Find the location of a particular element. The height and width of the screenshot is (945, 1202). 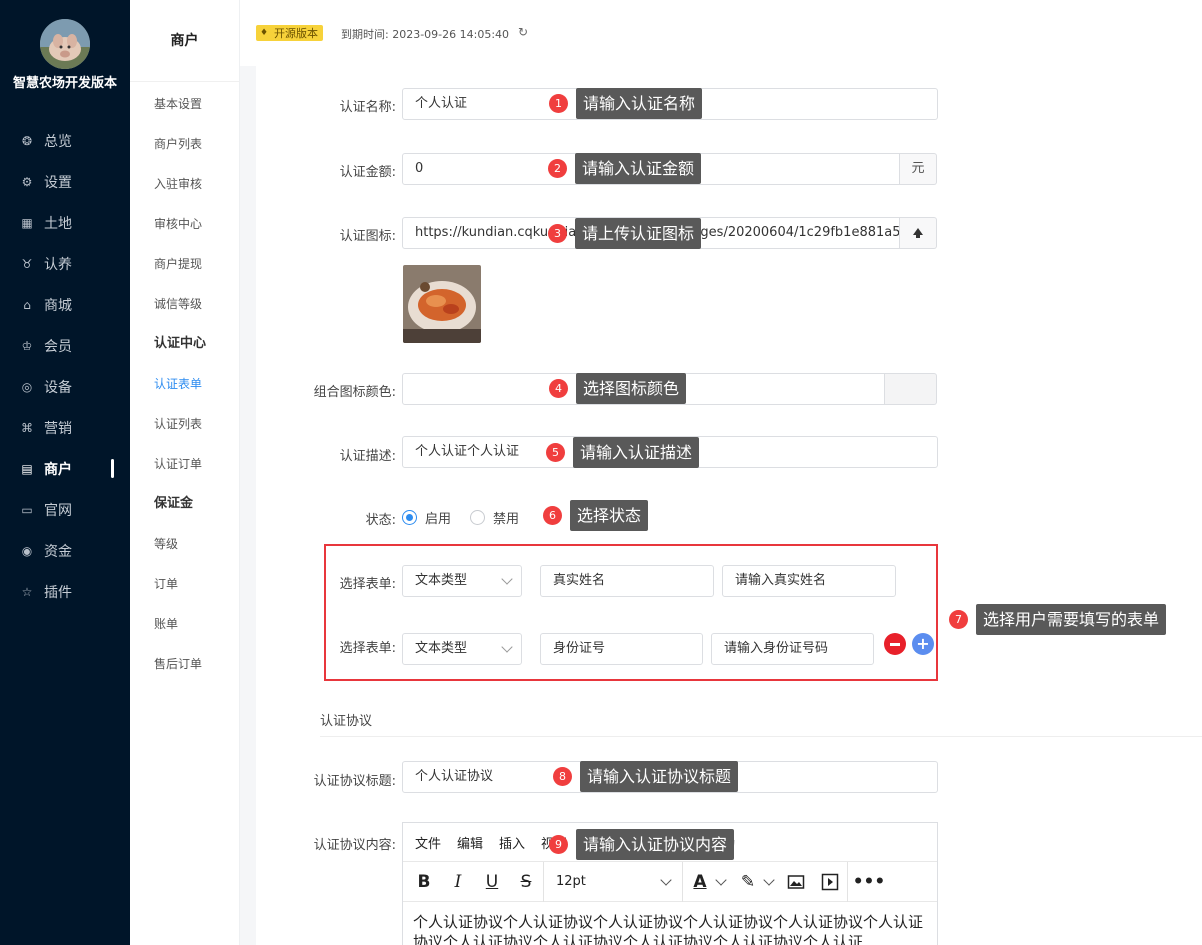

upload-button is located at coordinates (918, 233).